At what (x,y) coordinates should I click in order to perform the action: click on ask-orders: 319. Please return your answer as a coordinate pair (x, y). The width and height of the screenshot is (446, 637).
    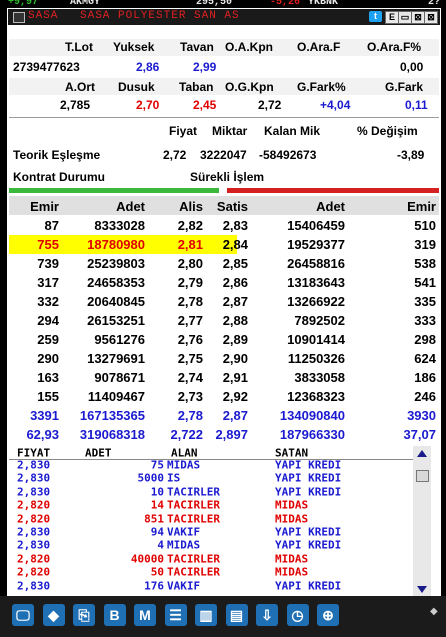
    Looking at the image, I should click on (425, 244).